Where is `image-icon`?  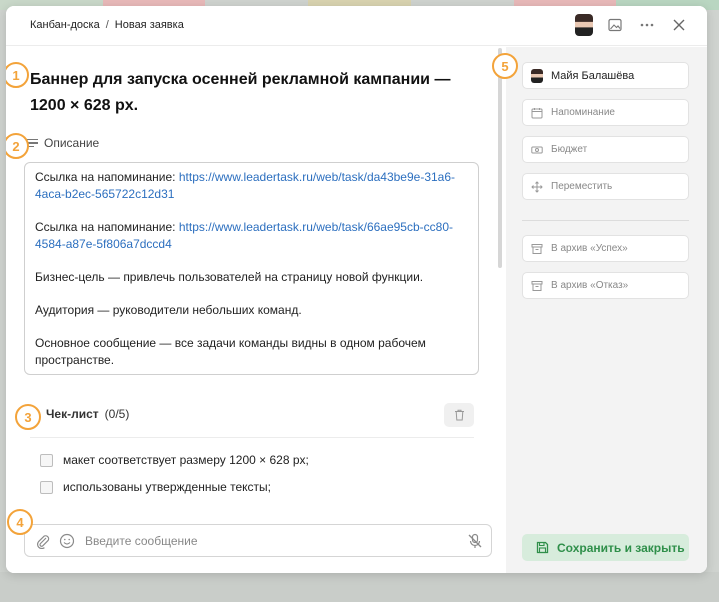
image-icon is located at coordinates (615, 25).